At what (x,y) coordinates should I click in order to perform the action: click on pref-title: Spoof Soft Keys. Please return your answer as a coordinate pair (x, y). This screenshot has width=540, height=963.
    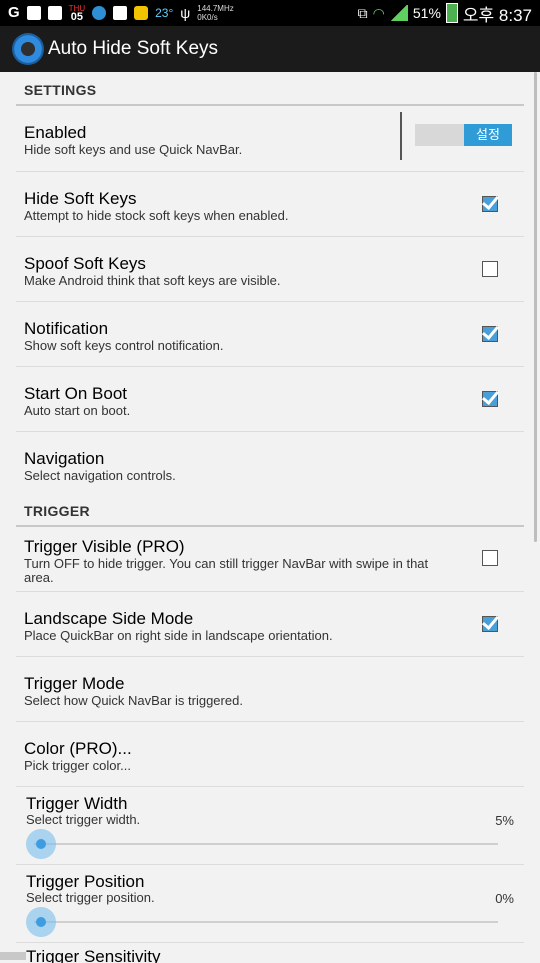
    Looking at the image, I should click on (85, 263).